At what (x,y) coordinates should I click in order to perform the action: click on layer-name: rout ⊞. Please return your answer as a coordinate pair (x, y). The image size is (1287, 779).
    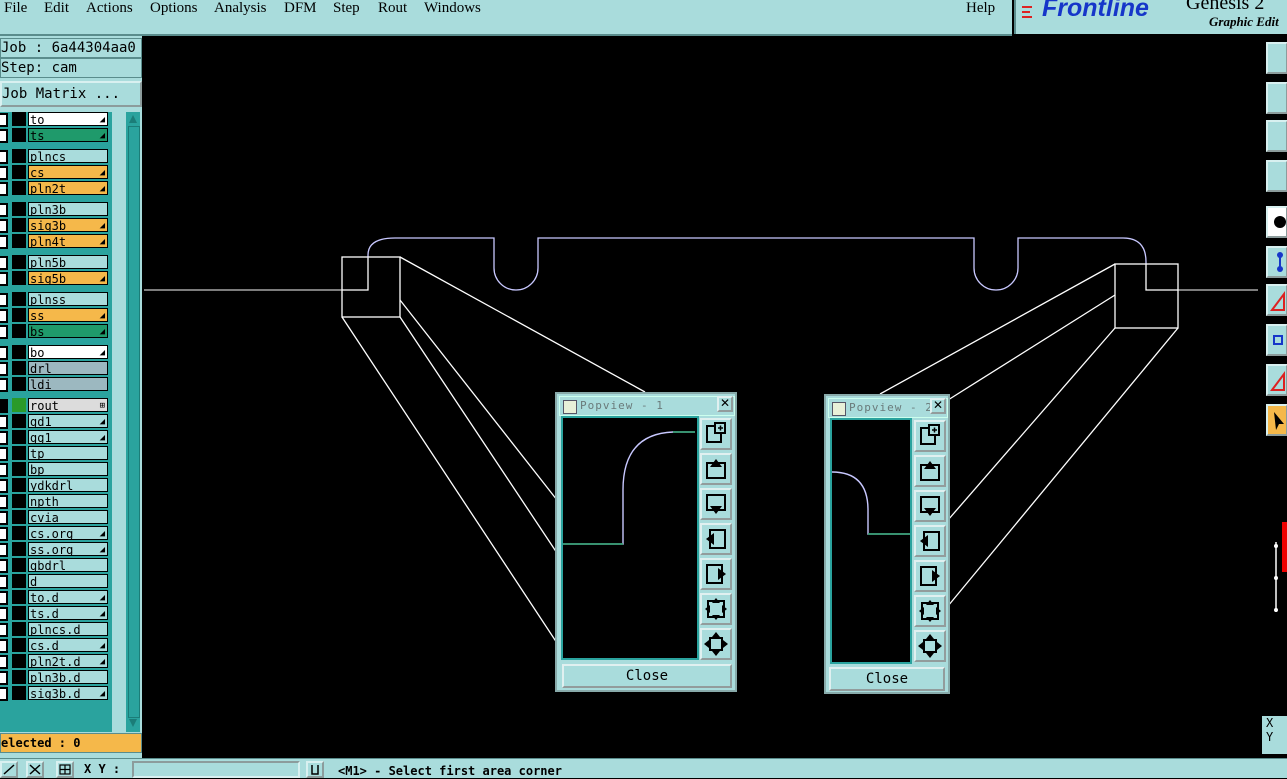
    Looking at the image, I should click on (68, 405).